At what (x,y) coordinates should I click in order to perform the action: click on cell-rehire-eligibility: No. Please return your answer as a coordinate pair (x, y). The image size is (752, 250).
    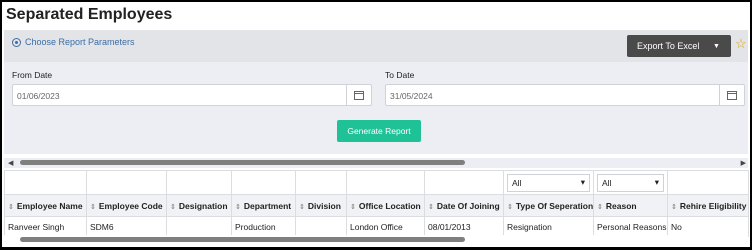
    Looking at the image, I should click on (708, 226).